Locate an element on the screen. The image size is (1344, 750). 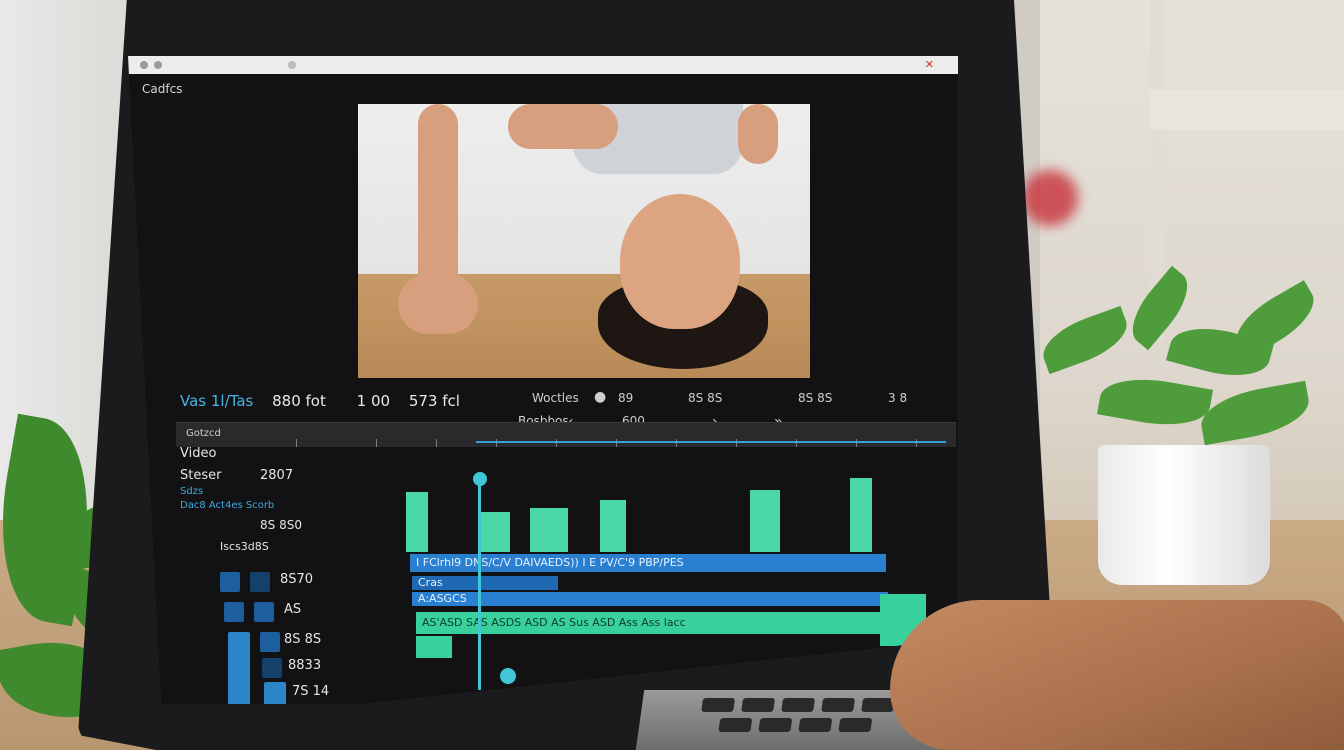
record-icon: ● is located at coordinates (600, 397).